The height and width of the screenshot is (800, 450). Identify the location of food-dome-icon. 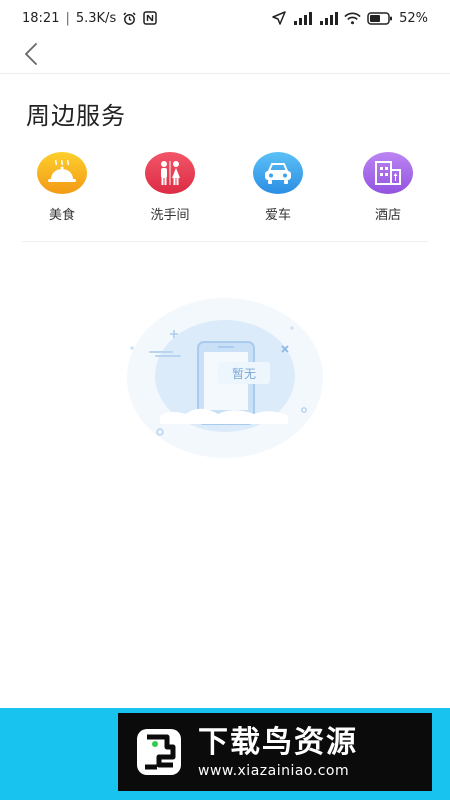
(62, 173).